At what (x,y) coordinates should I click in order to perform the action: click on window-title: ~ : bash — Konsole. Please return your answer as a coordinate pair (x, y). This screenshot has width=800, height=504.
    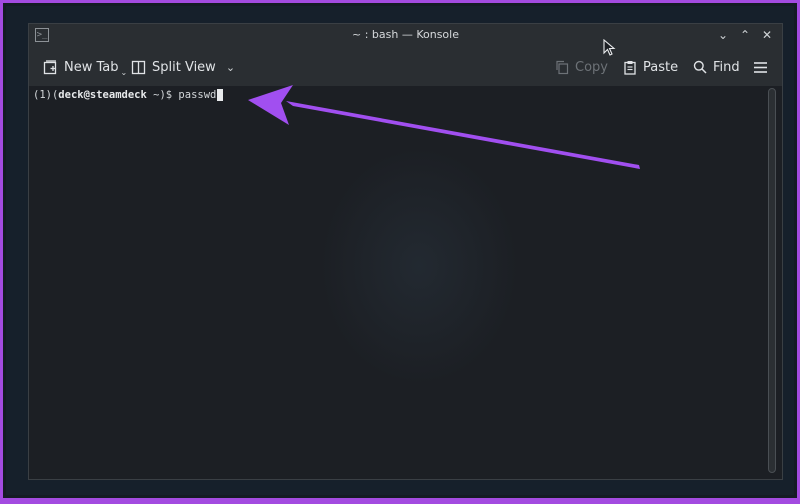
    Looking at the image, I should click on (405, 34).